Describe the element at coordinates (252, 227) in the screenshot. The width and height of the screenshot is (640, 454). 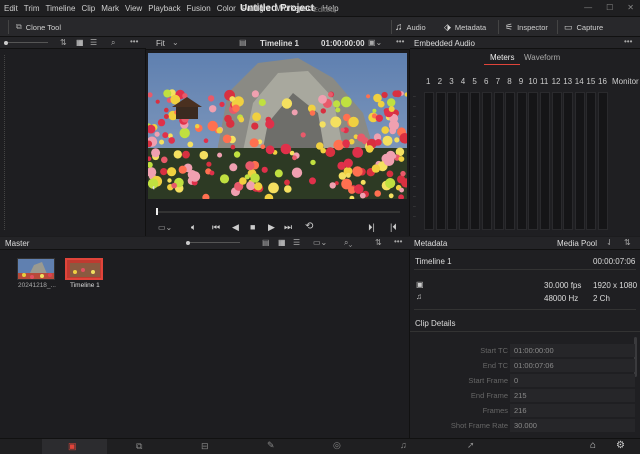
I see `stop-icon: ■` at that location.